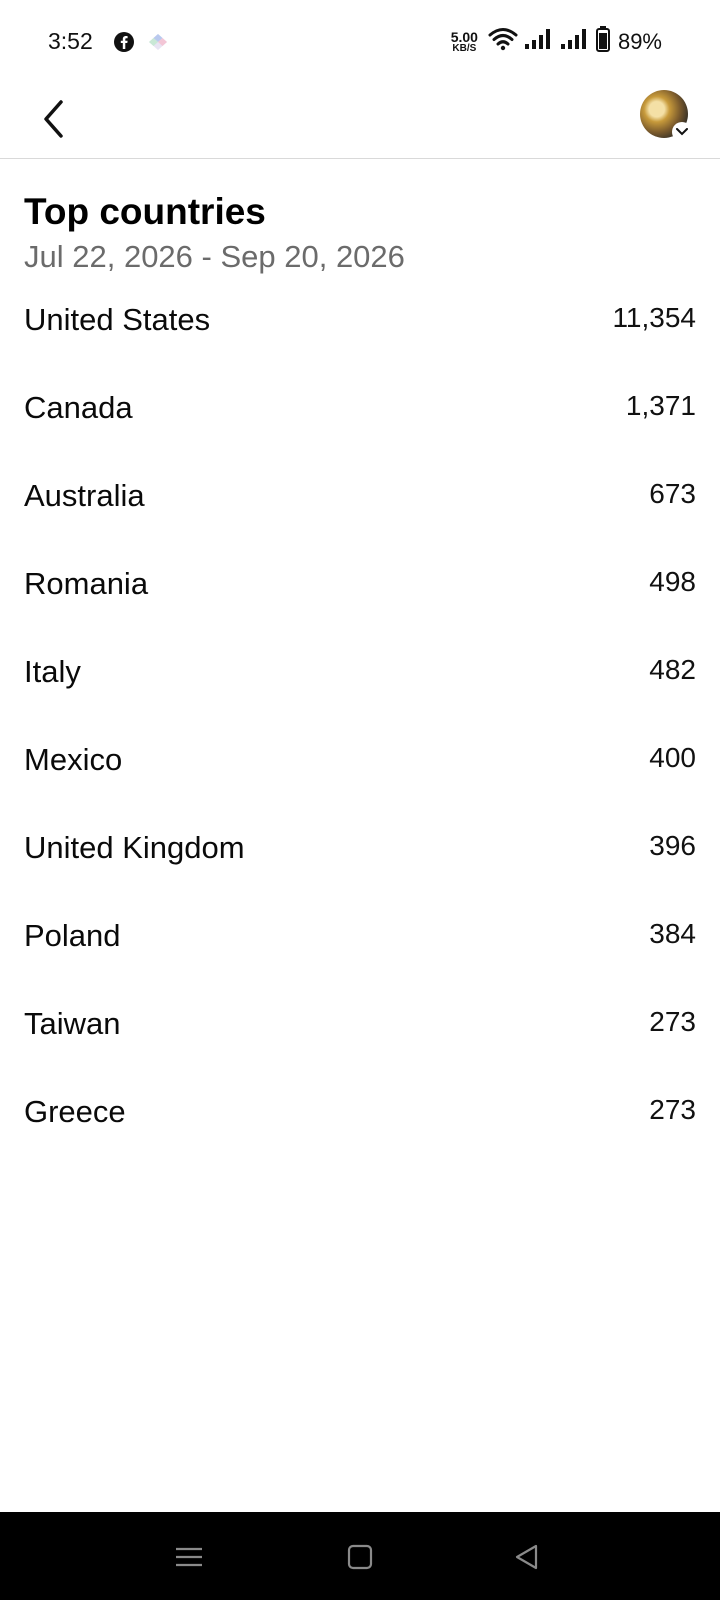  I want to click on battery-icon, so click(602, 41).